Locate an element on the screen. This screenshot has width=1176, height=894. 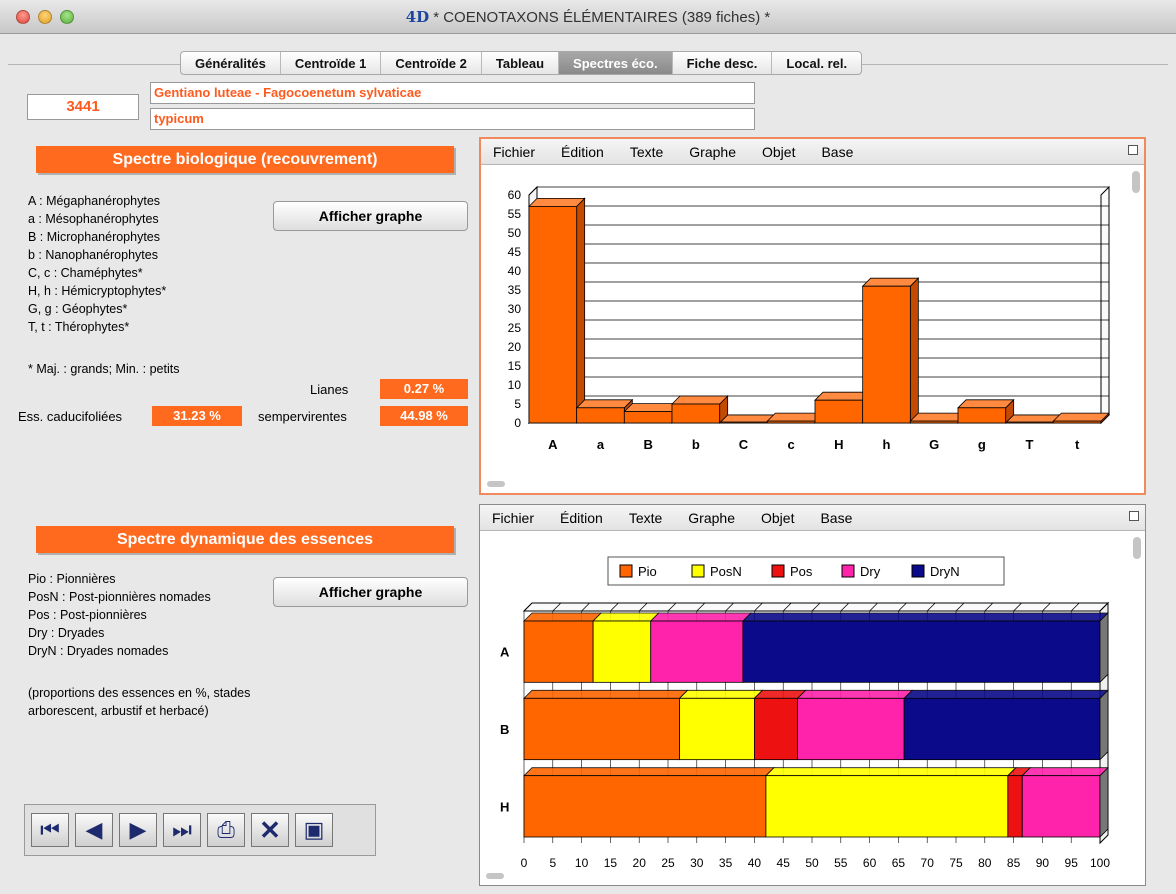
coenotaxon-subname-field: typicum is located at coordinates (452, 119).